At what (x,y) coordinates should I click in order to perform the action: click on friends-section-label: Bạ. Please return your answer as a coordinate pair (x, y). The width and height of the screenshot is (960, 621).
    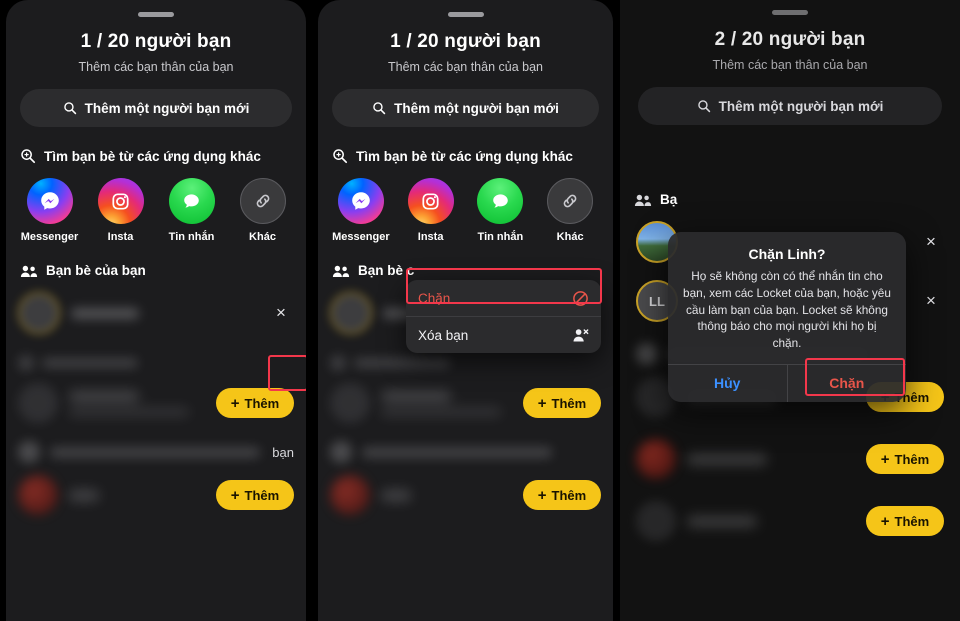
    Looking at the image, I should click on (669, 199).